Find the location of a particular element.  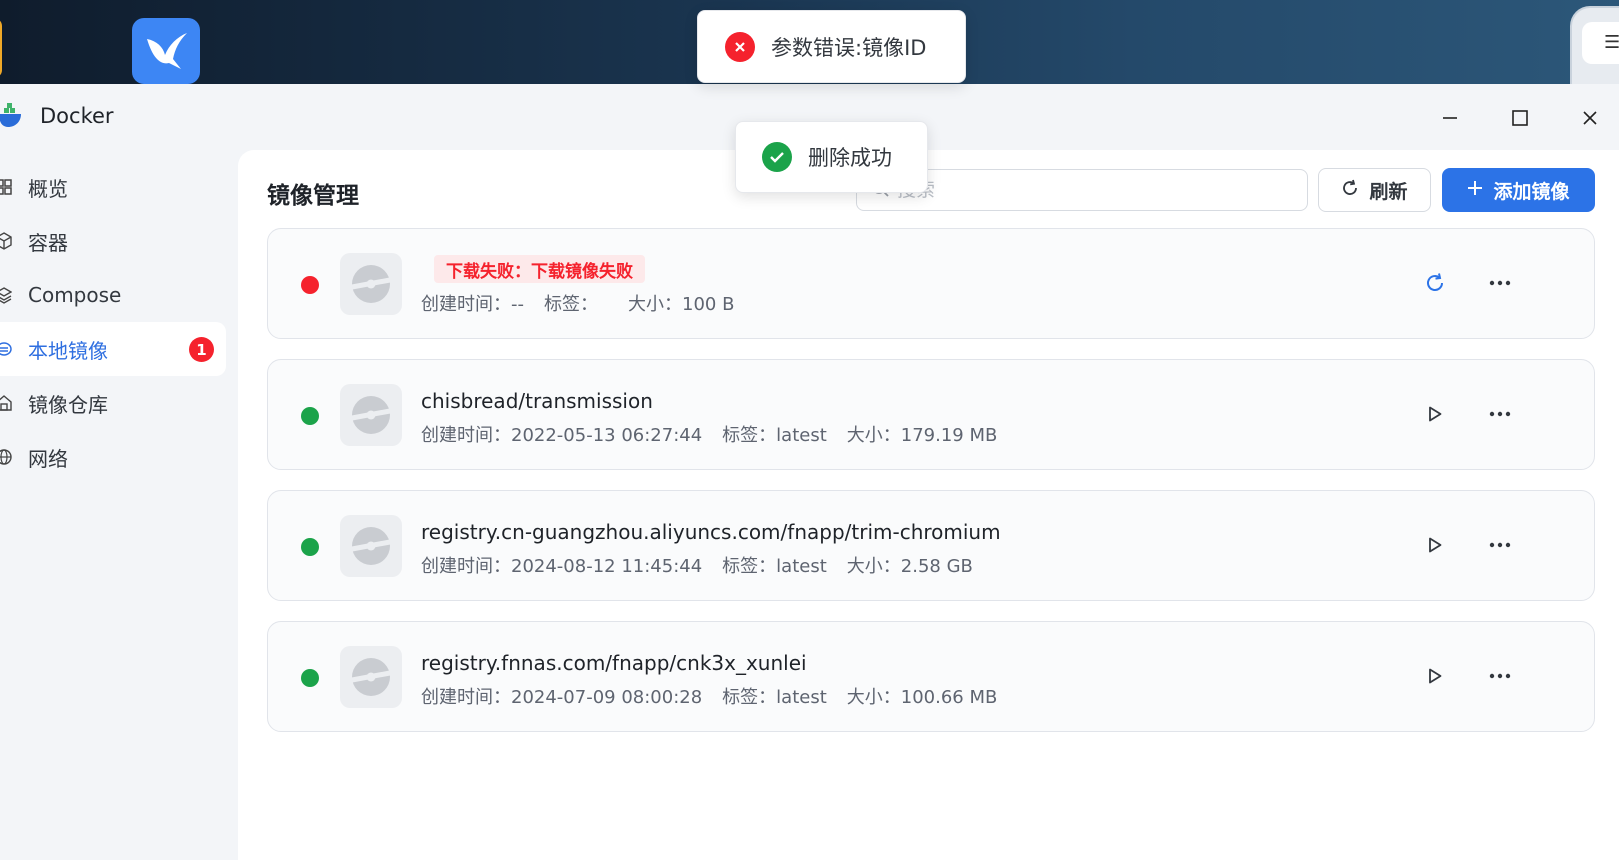

desktop-widget: ☰ is located at coordinates (1594, 46).